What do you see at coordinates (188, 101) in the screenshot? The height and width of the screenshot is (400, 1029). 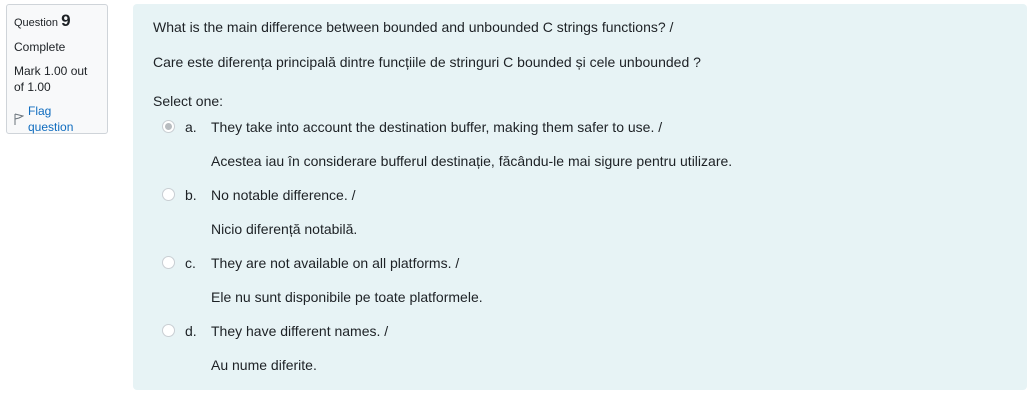 I see `select-one-prompt: Select one:` at bounding box center [188, 101].